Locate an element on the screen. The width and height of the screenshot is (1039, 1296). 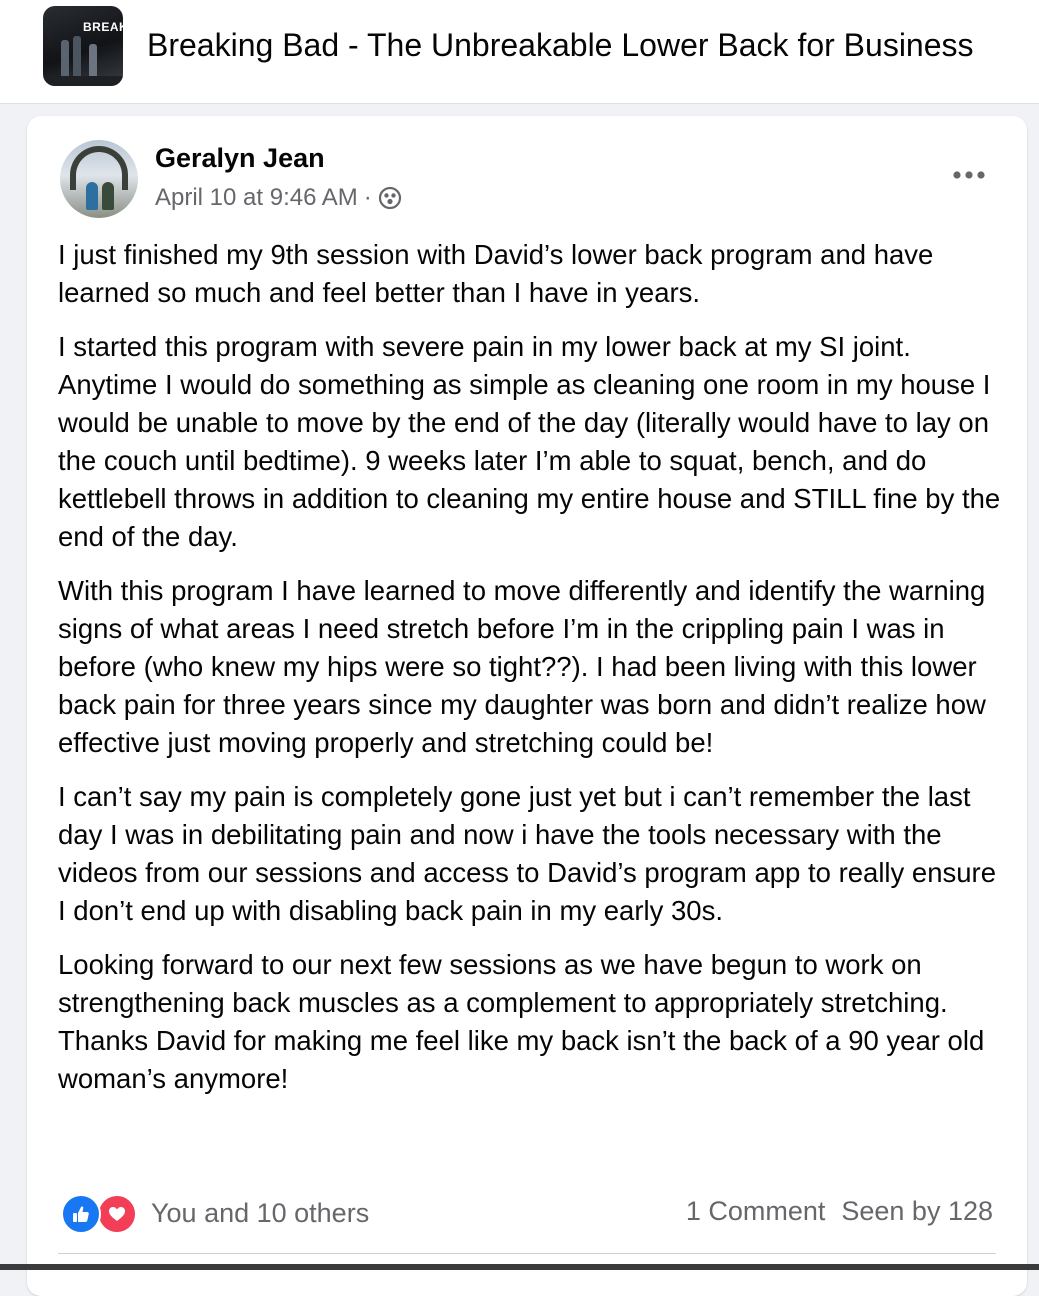
post-timestamp: April 10 at 9:46 AM is located at coordinates (256, 198).